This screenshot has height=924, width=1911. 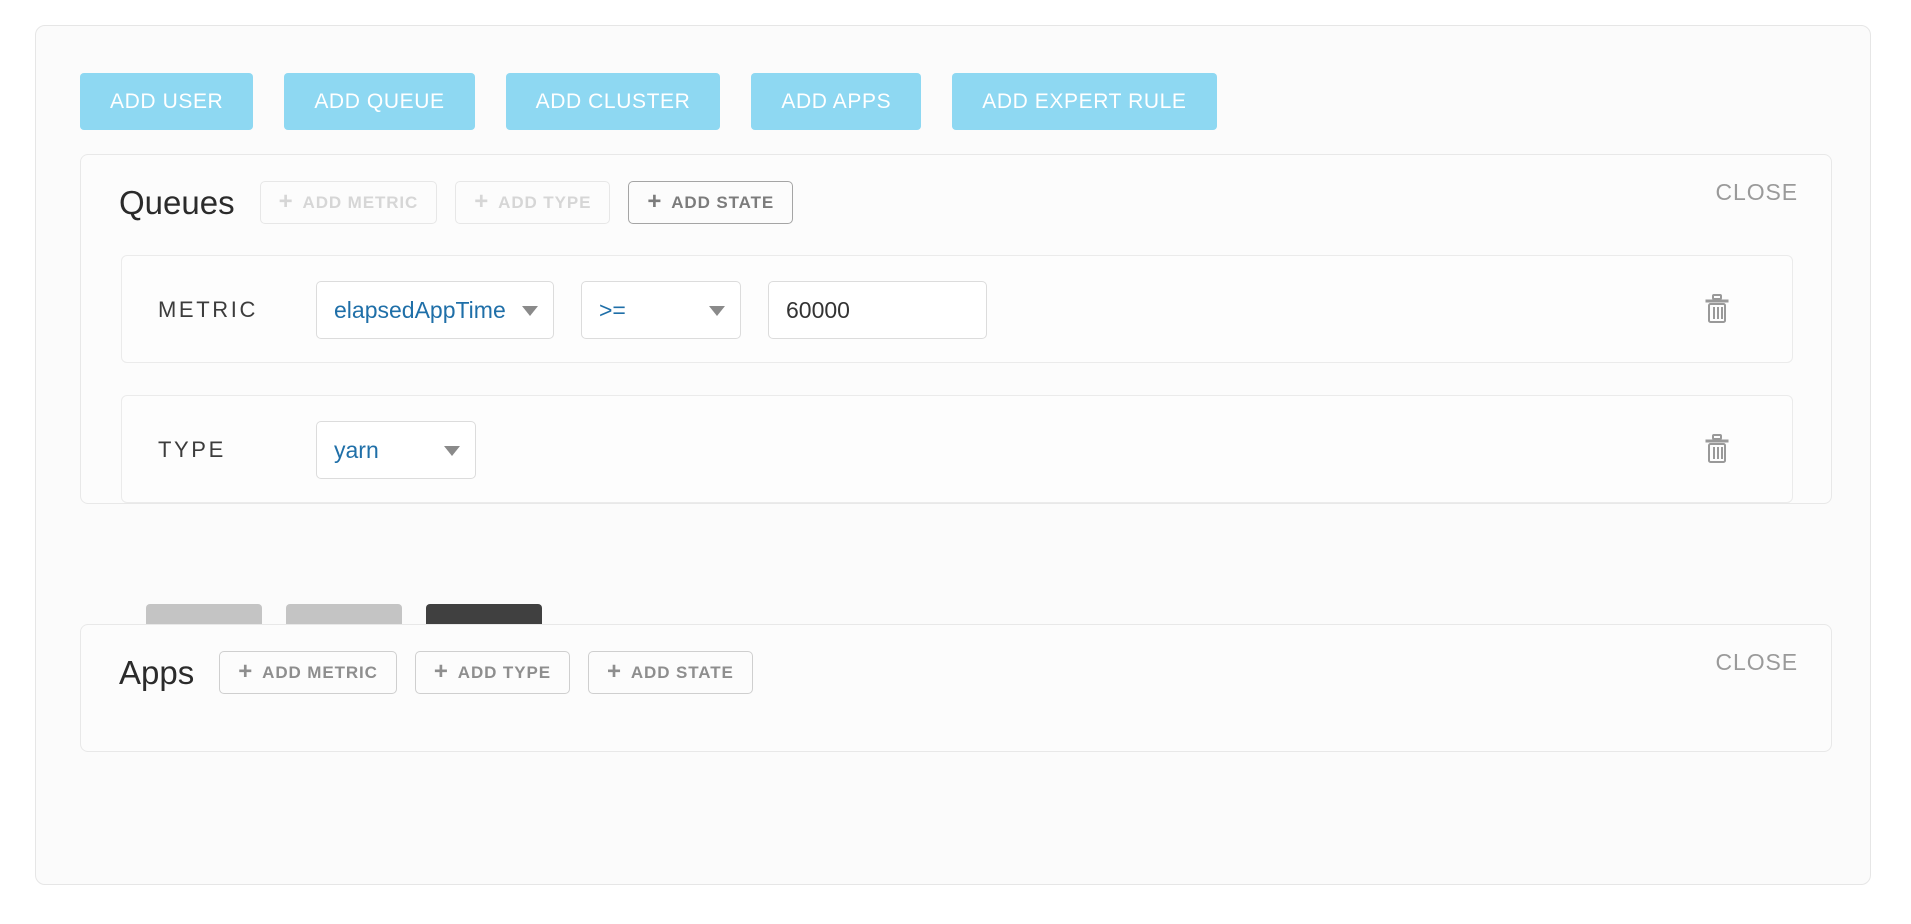 What do you see at coordinates (1757, 662) in the screenshot?
I see `apps-close-link: CLOSE` at bounding box center [1757, 662].